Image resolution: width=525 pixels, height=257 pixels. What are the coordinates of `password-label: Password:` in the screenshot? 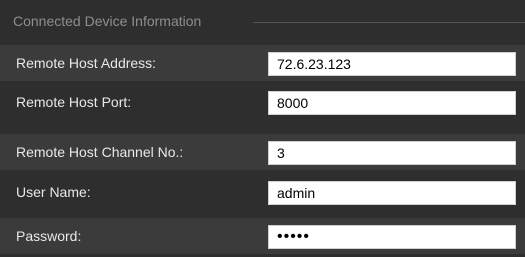 It's located at (49, 236).